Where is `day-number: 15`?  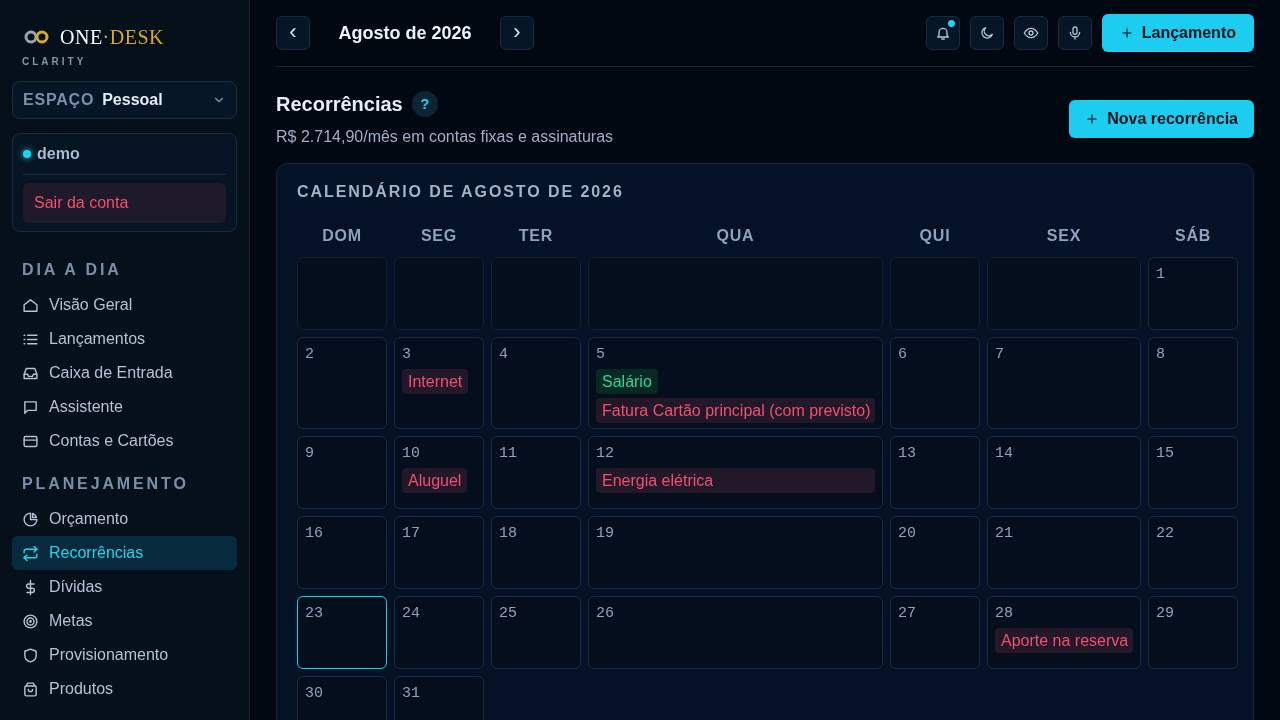
day-number: 15 is located at coordinates (1165, 454).